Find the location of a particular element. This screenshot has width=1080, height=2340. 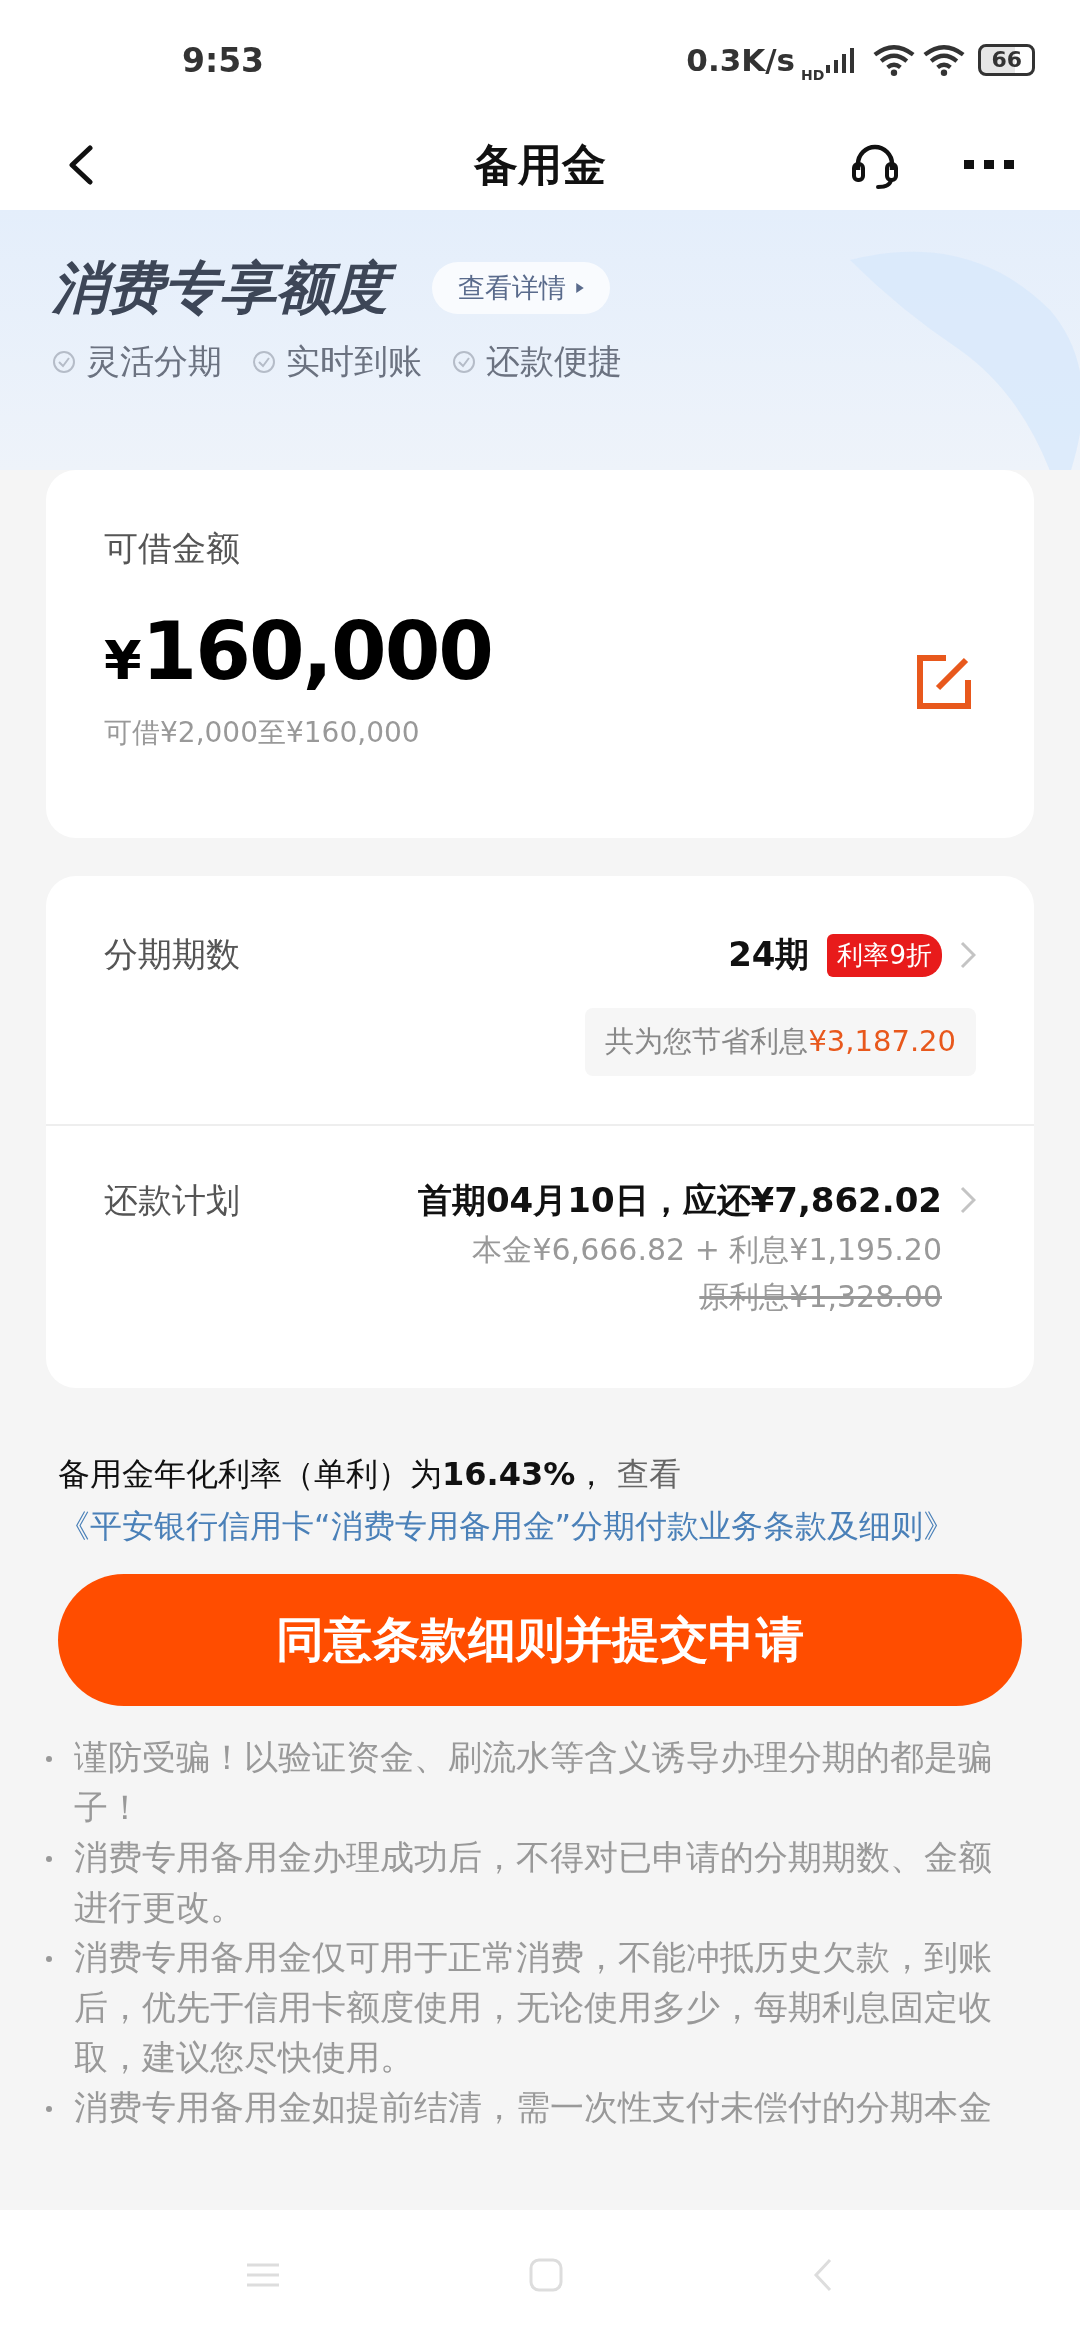

savings-note: 共为您节省利息¥3,187.20 is located at coordinates (780, 1042).